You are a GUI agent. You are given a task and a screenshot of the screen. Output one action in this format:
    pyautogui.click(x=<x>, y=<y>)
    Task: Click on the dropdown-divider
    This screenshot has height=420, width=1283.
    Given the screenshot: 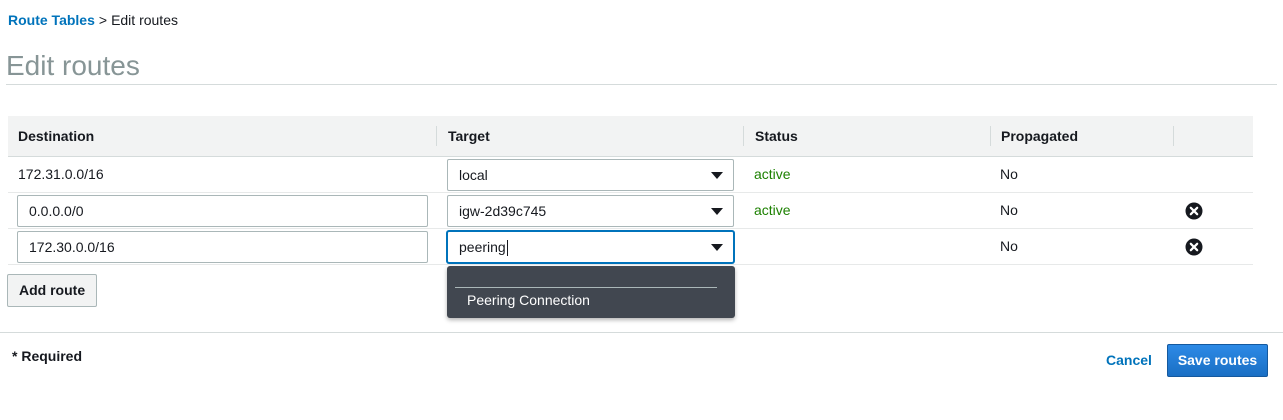 What is the action you would take?
    pyautogui.click(x=586, y=287)
    